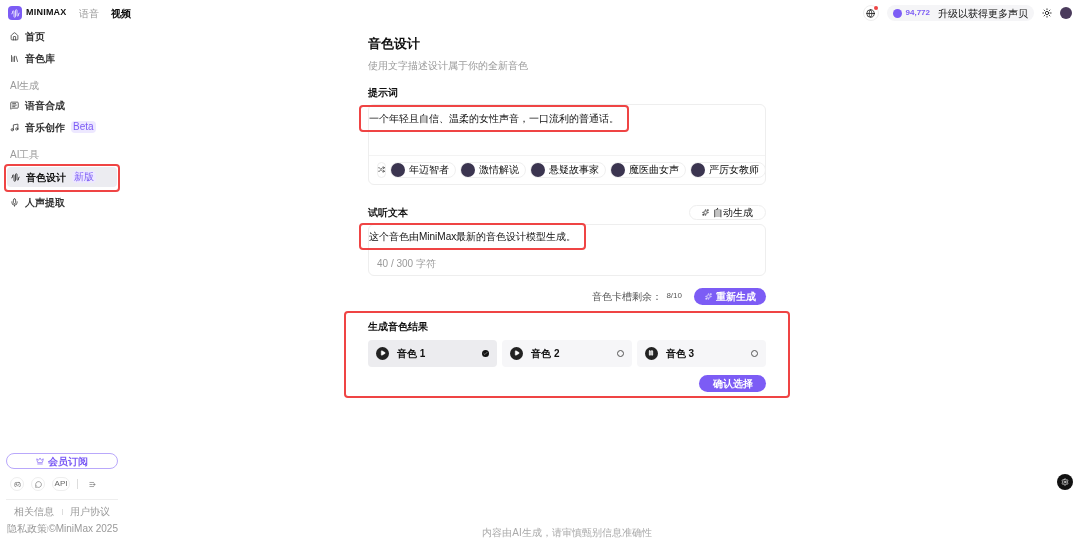 Image resolution: width=1080 pixels, height=544 pixels. What do you see at coordinates (15, 13) in the screenshot?
I see `logo-icon` at bounding box center [15, 13].